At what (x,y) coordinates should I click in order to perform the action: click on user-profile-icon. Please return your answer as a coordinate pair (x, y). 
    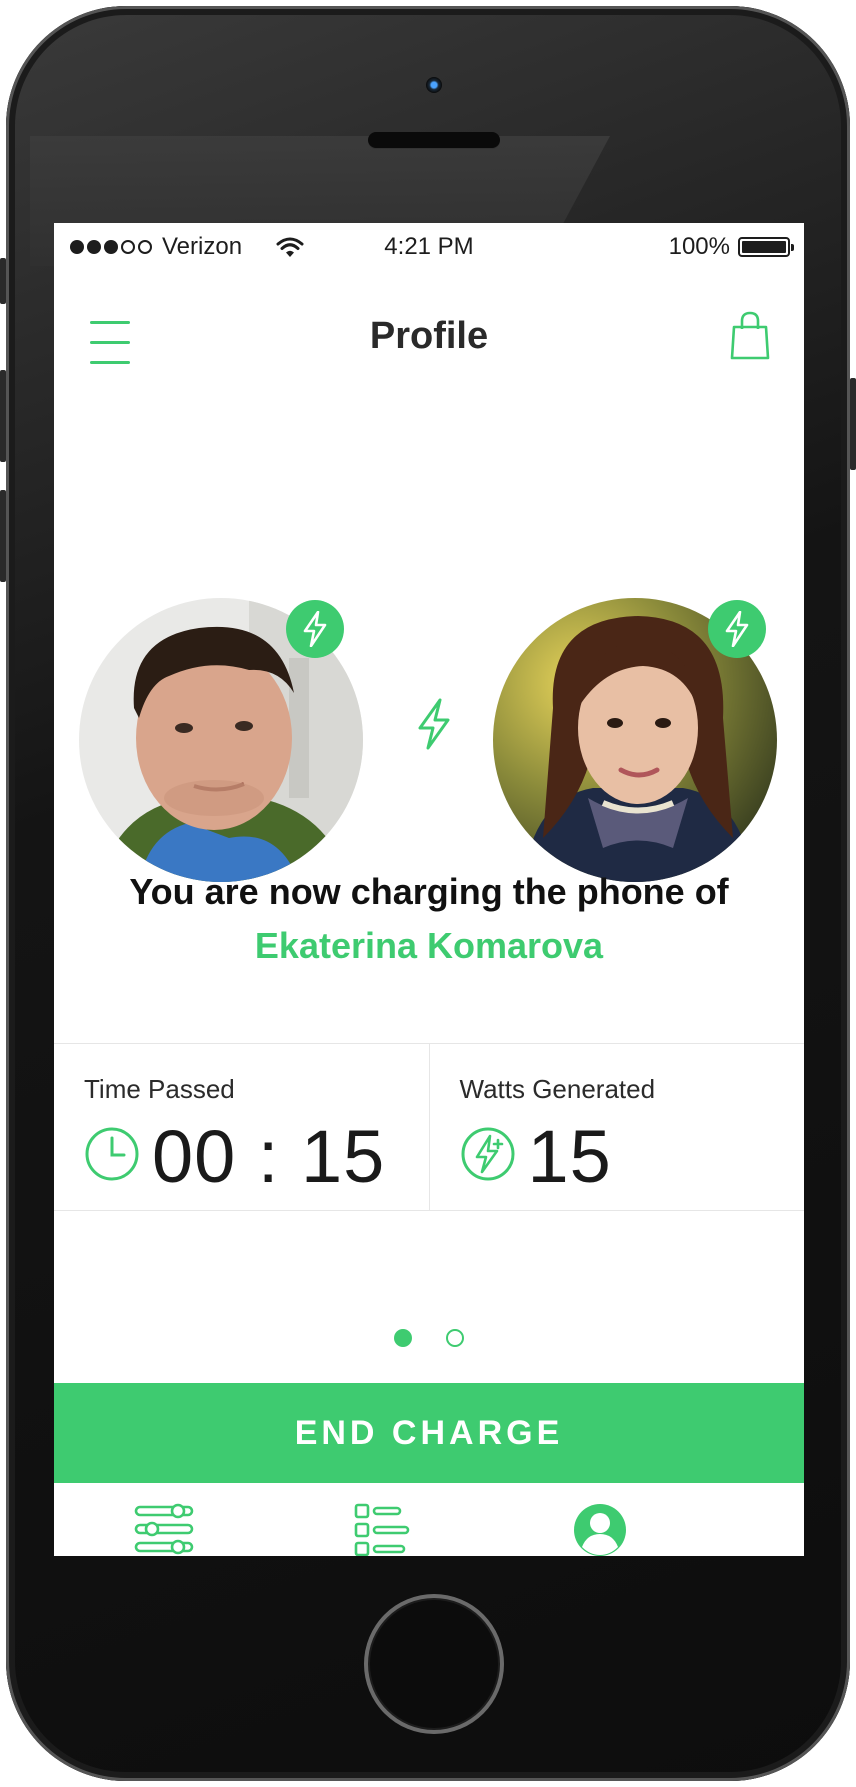
    Looking at the image, I should click on (600, 1530).